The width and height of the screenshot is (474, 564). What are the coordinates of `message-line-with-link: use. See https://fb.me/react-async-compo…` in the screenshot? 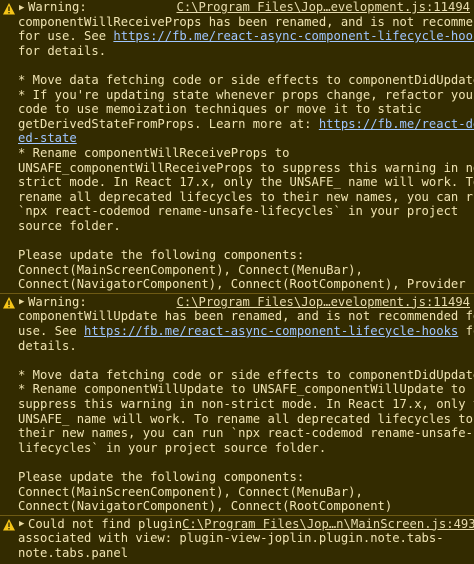 It's located at (246, 331).